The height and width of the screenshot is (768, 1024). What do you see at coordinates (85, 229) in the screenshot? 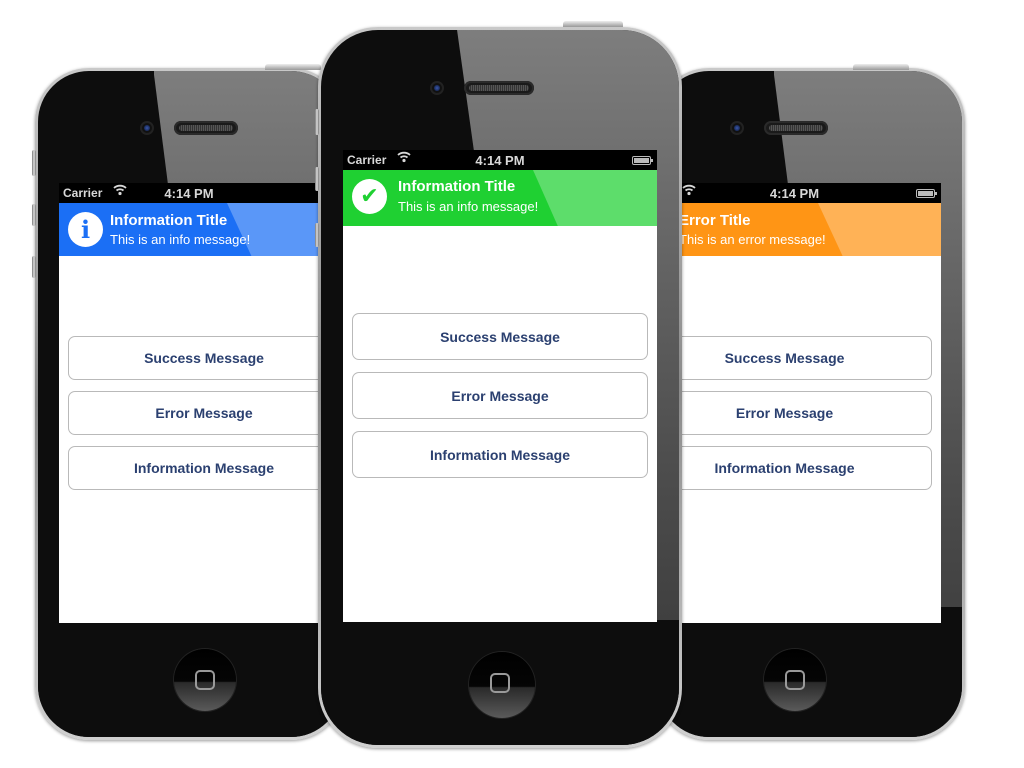
I see `info-icon: i` at bounding box center [85, 229].